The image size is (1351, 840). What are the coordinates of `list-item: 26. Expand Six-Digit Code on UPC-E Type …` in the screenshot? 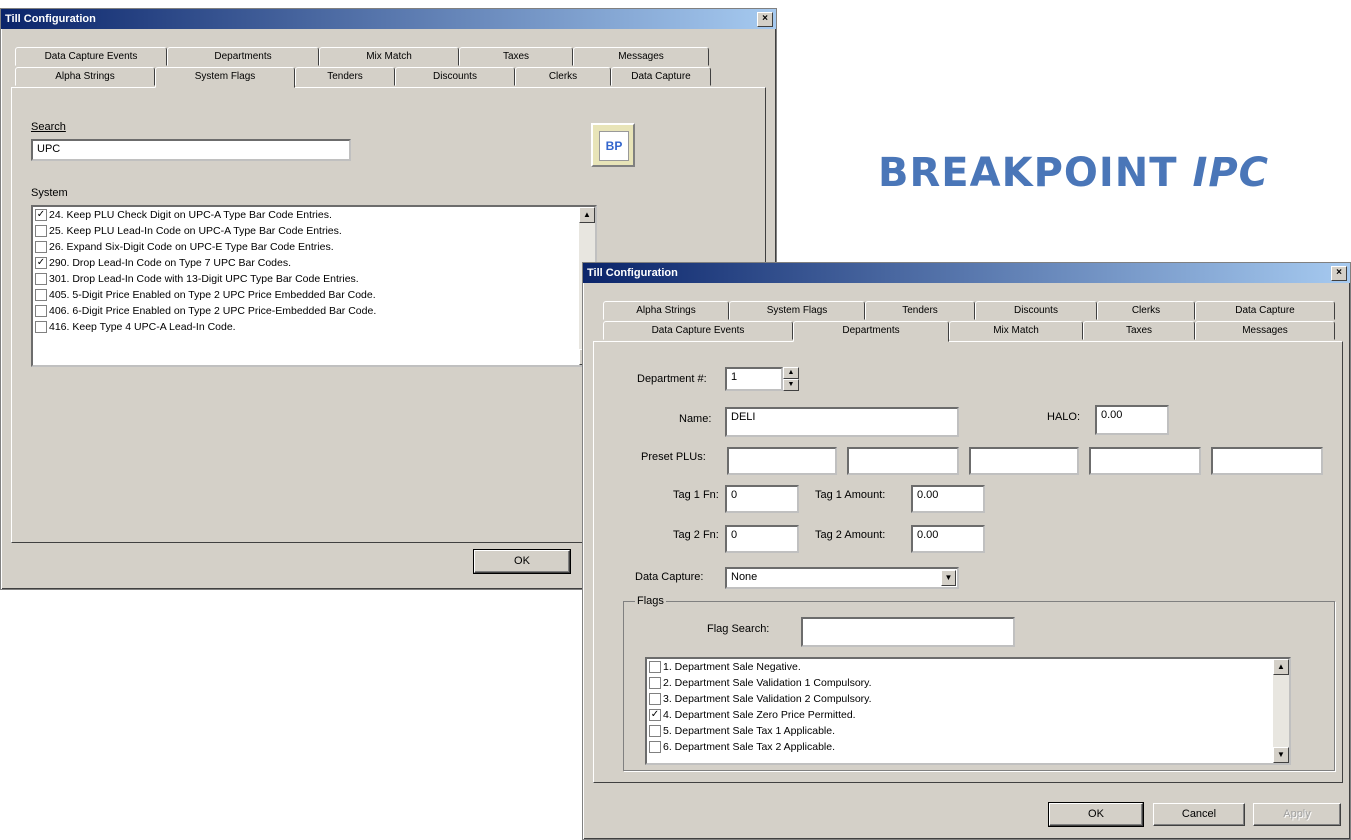 It's located at (314, 247).